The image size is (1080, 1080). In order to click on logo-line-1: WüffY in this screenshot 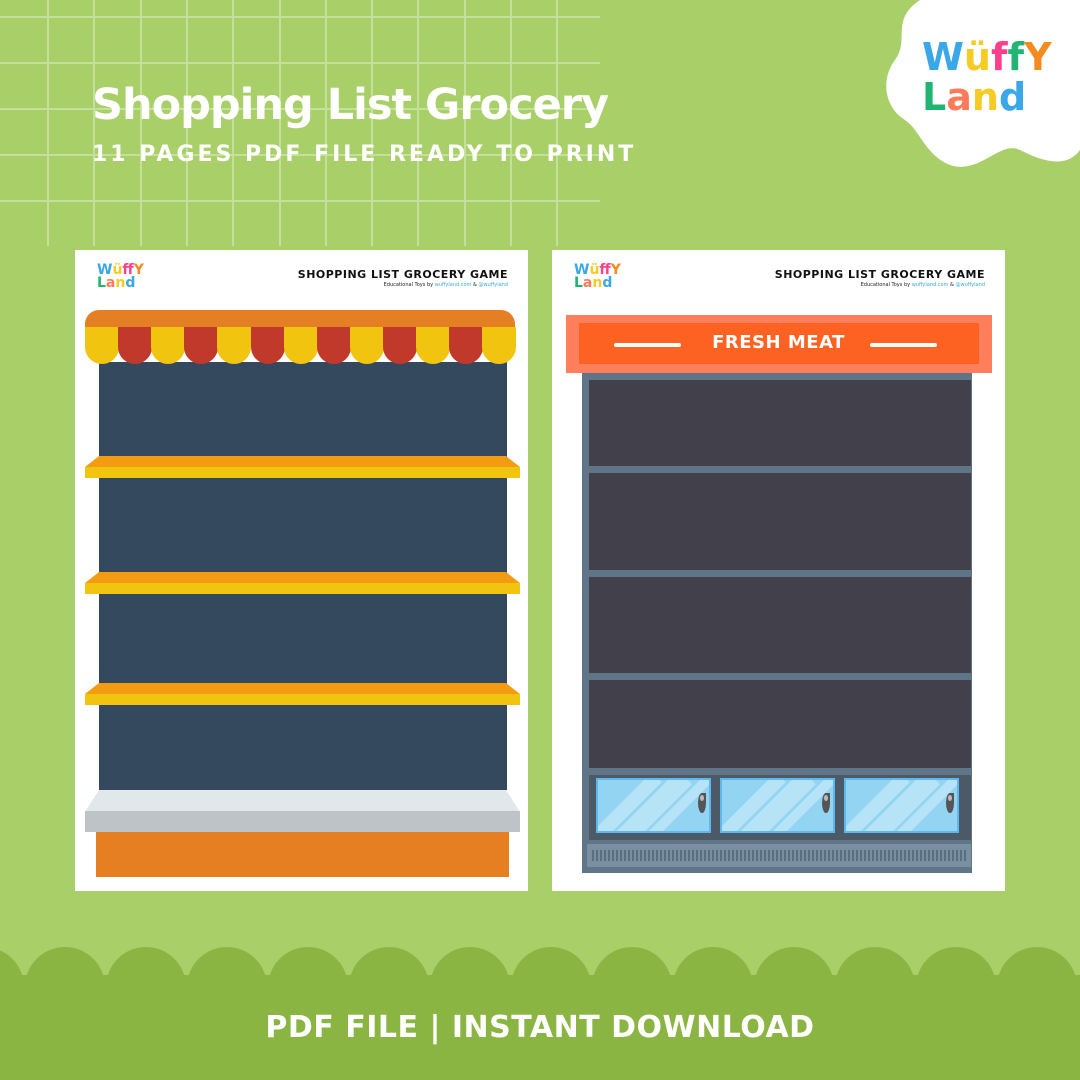, I will do `click(987, 57)`.